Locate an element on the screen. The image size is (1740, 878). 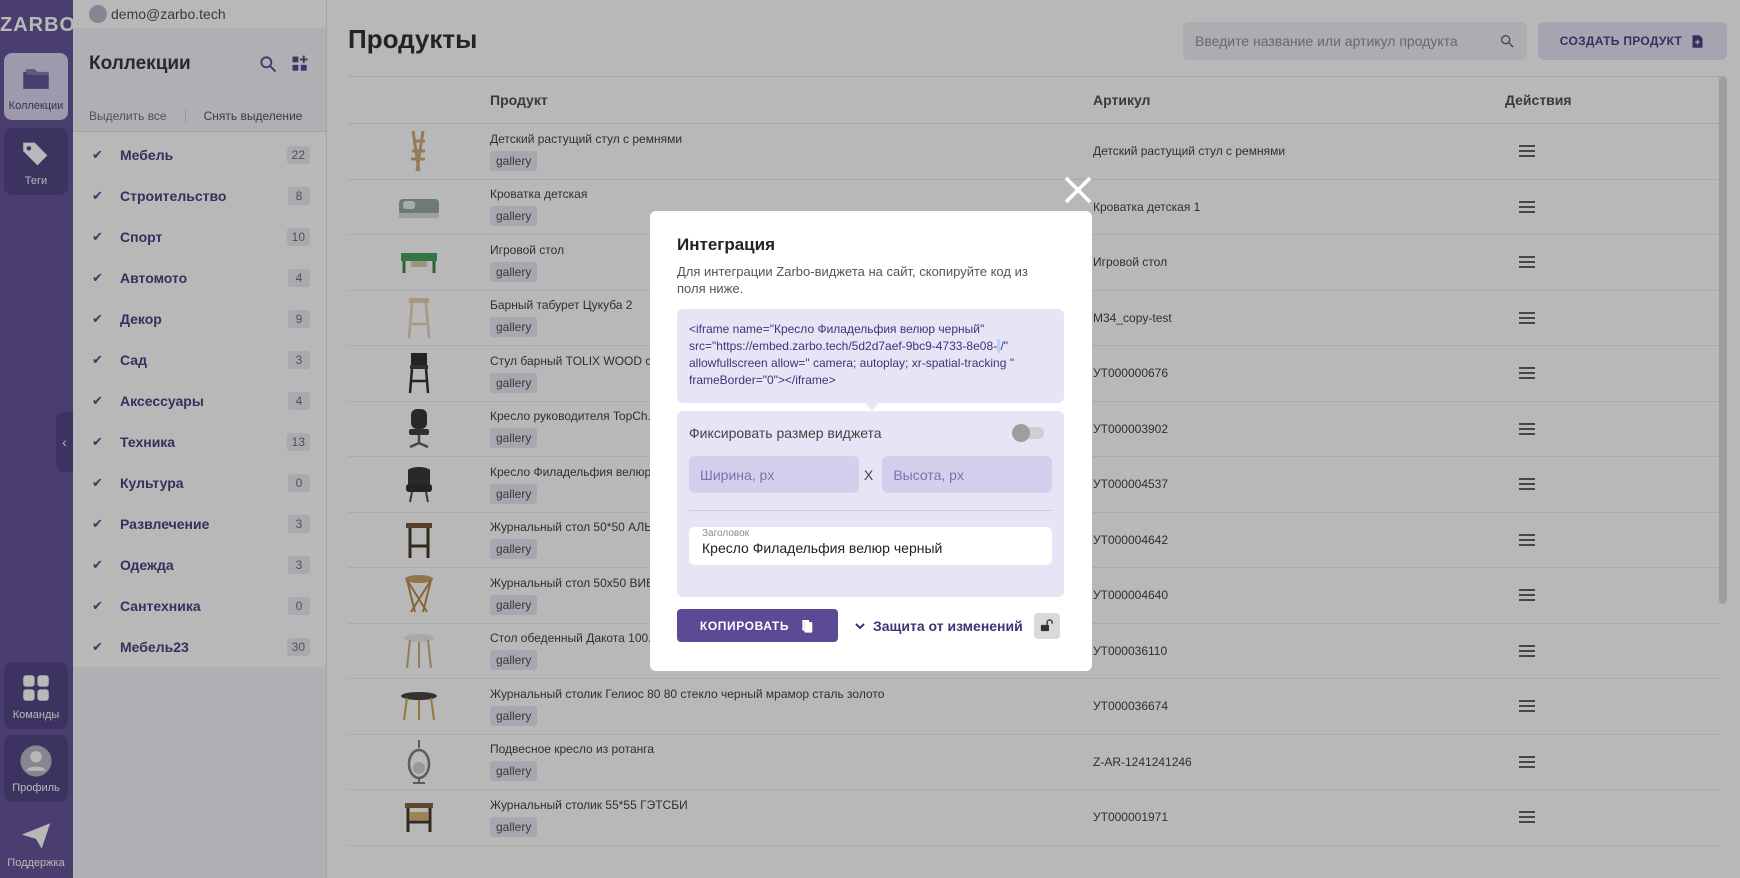
width-placeholder: Ширина, px is located at coordinates (737, 474).